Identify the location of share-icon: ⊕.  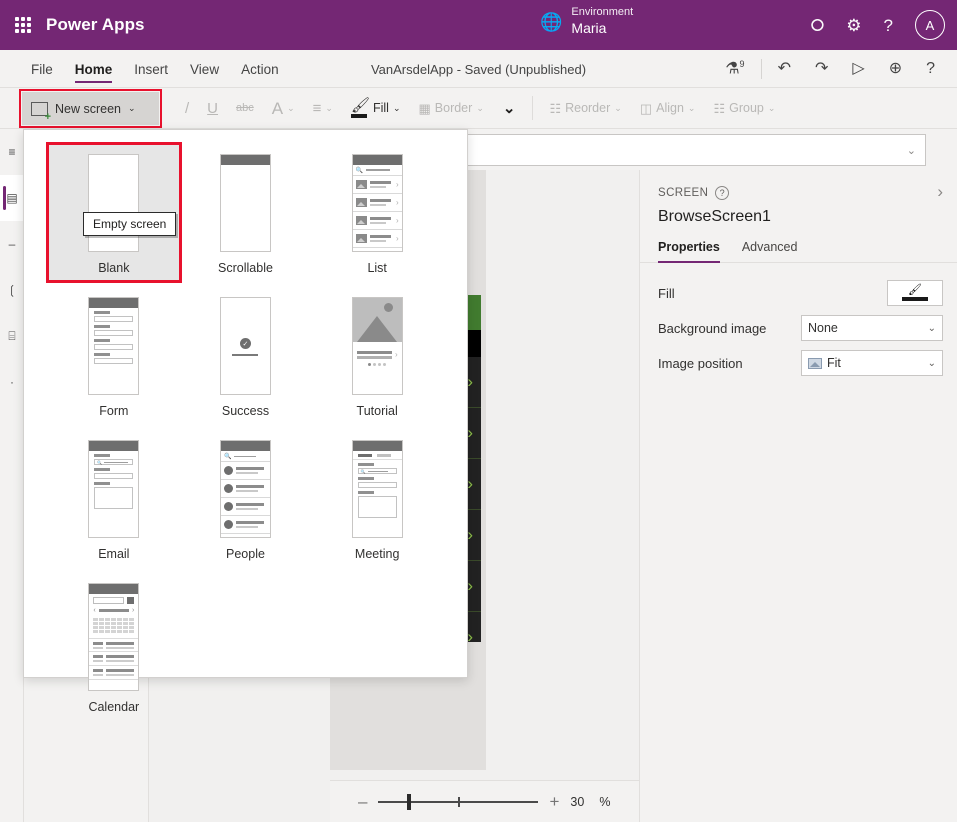
(895, 69).